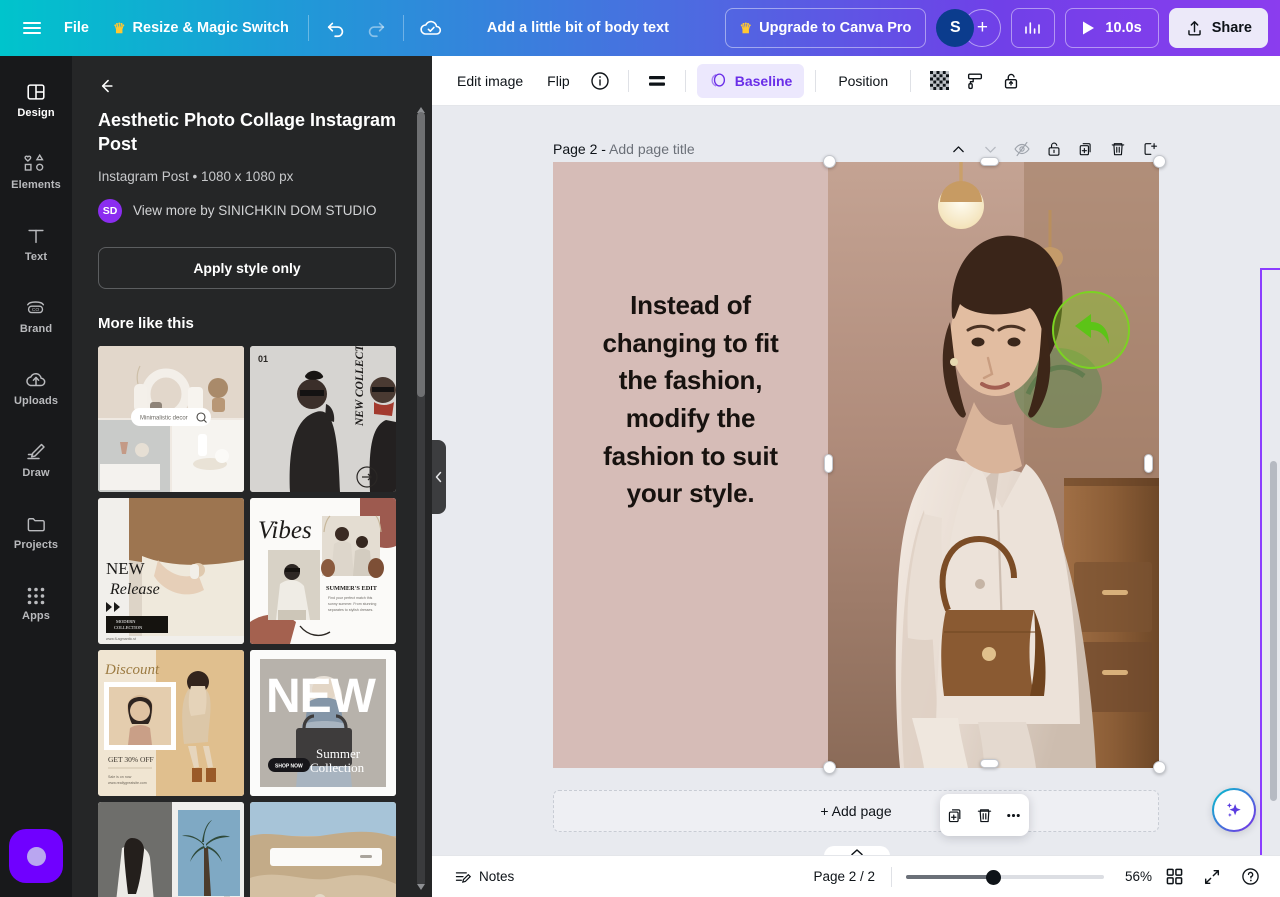 This screenshot has width=1280, height=897. Describe the element at coordinates (989, 763) in the screenshot. I see `selection-handle-bottom-center` at that location.